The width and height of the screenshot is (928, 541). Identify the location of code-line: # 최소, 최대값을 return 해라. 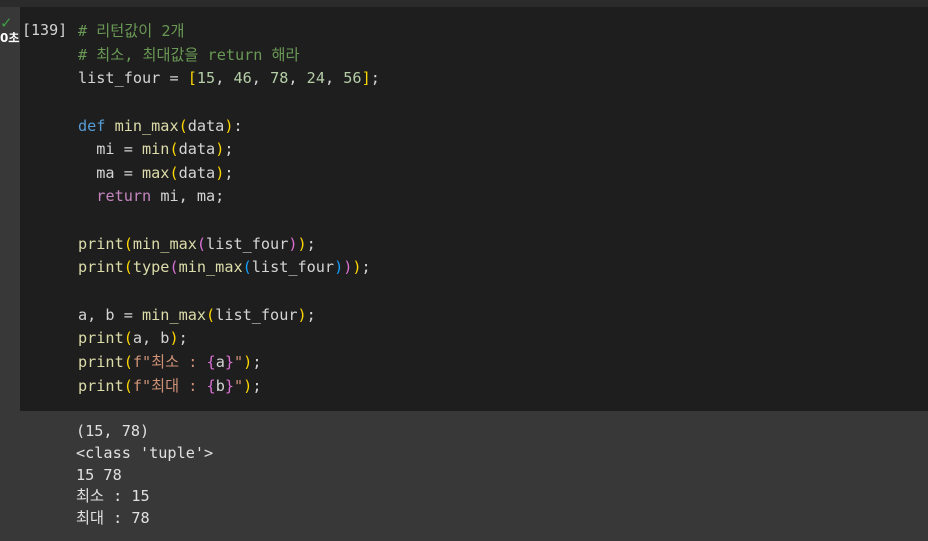
(229, 56).